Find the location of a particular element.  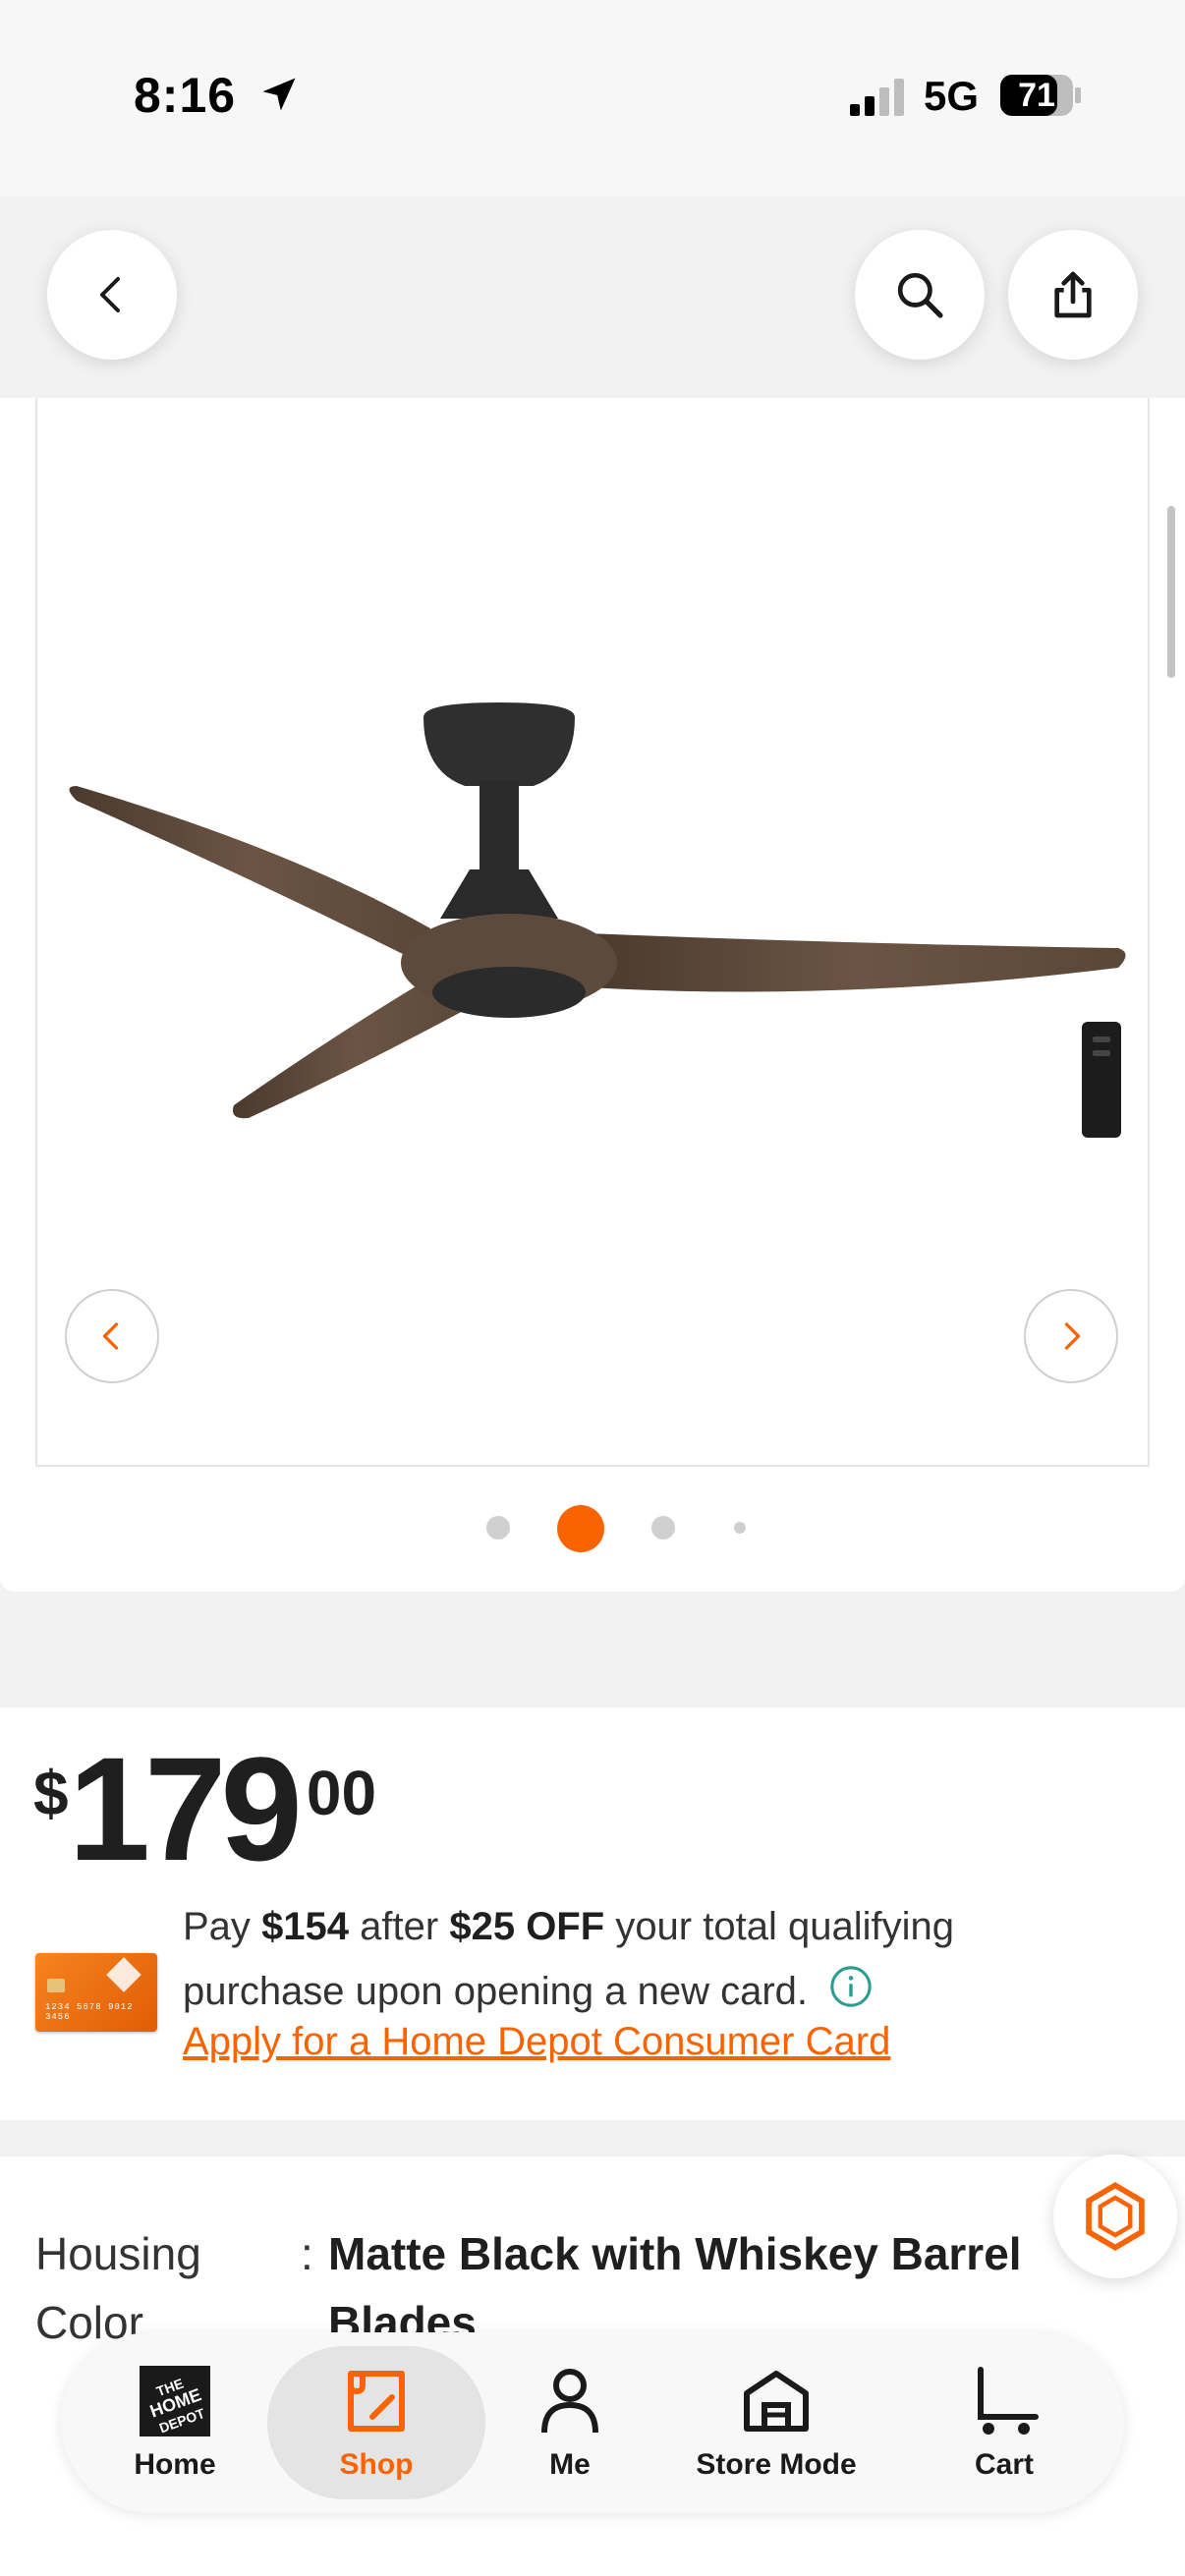

tab-store-mode-label: Store Mode is located at coordinates (777, 2464).